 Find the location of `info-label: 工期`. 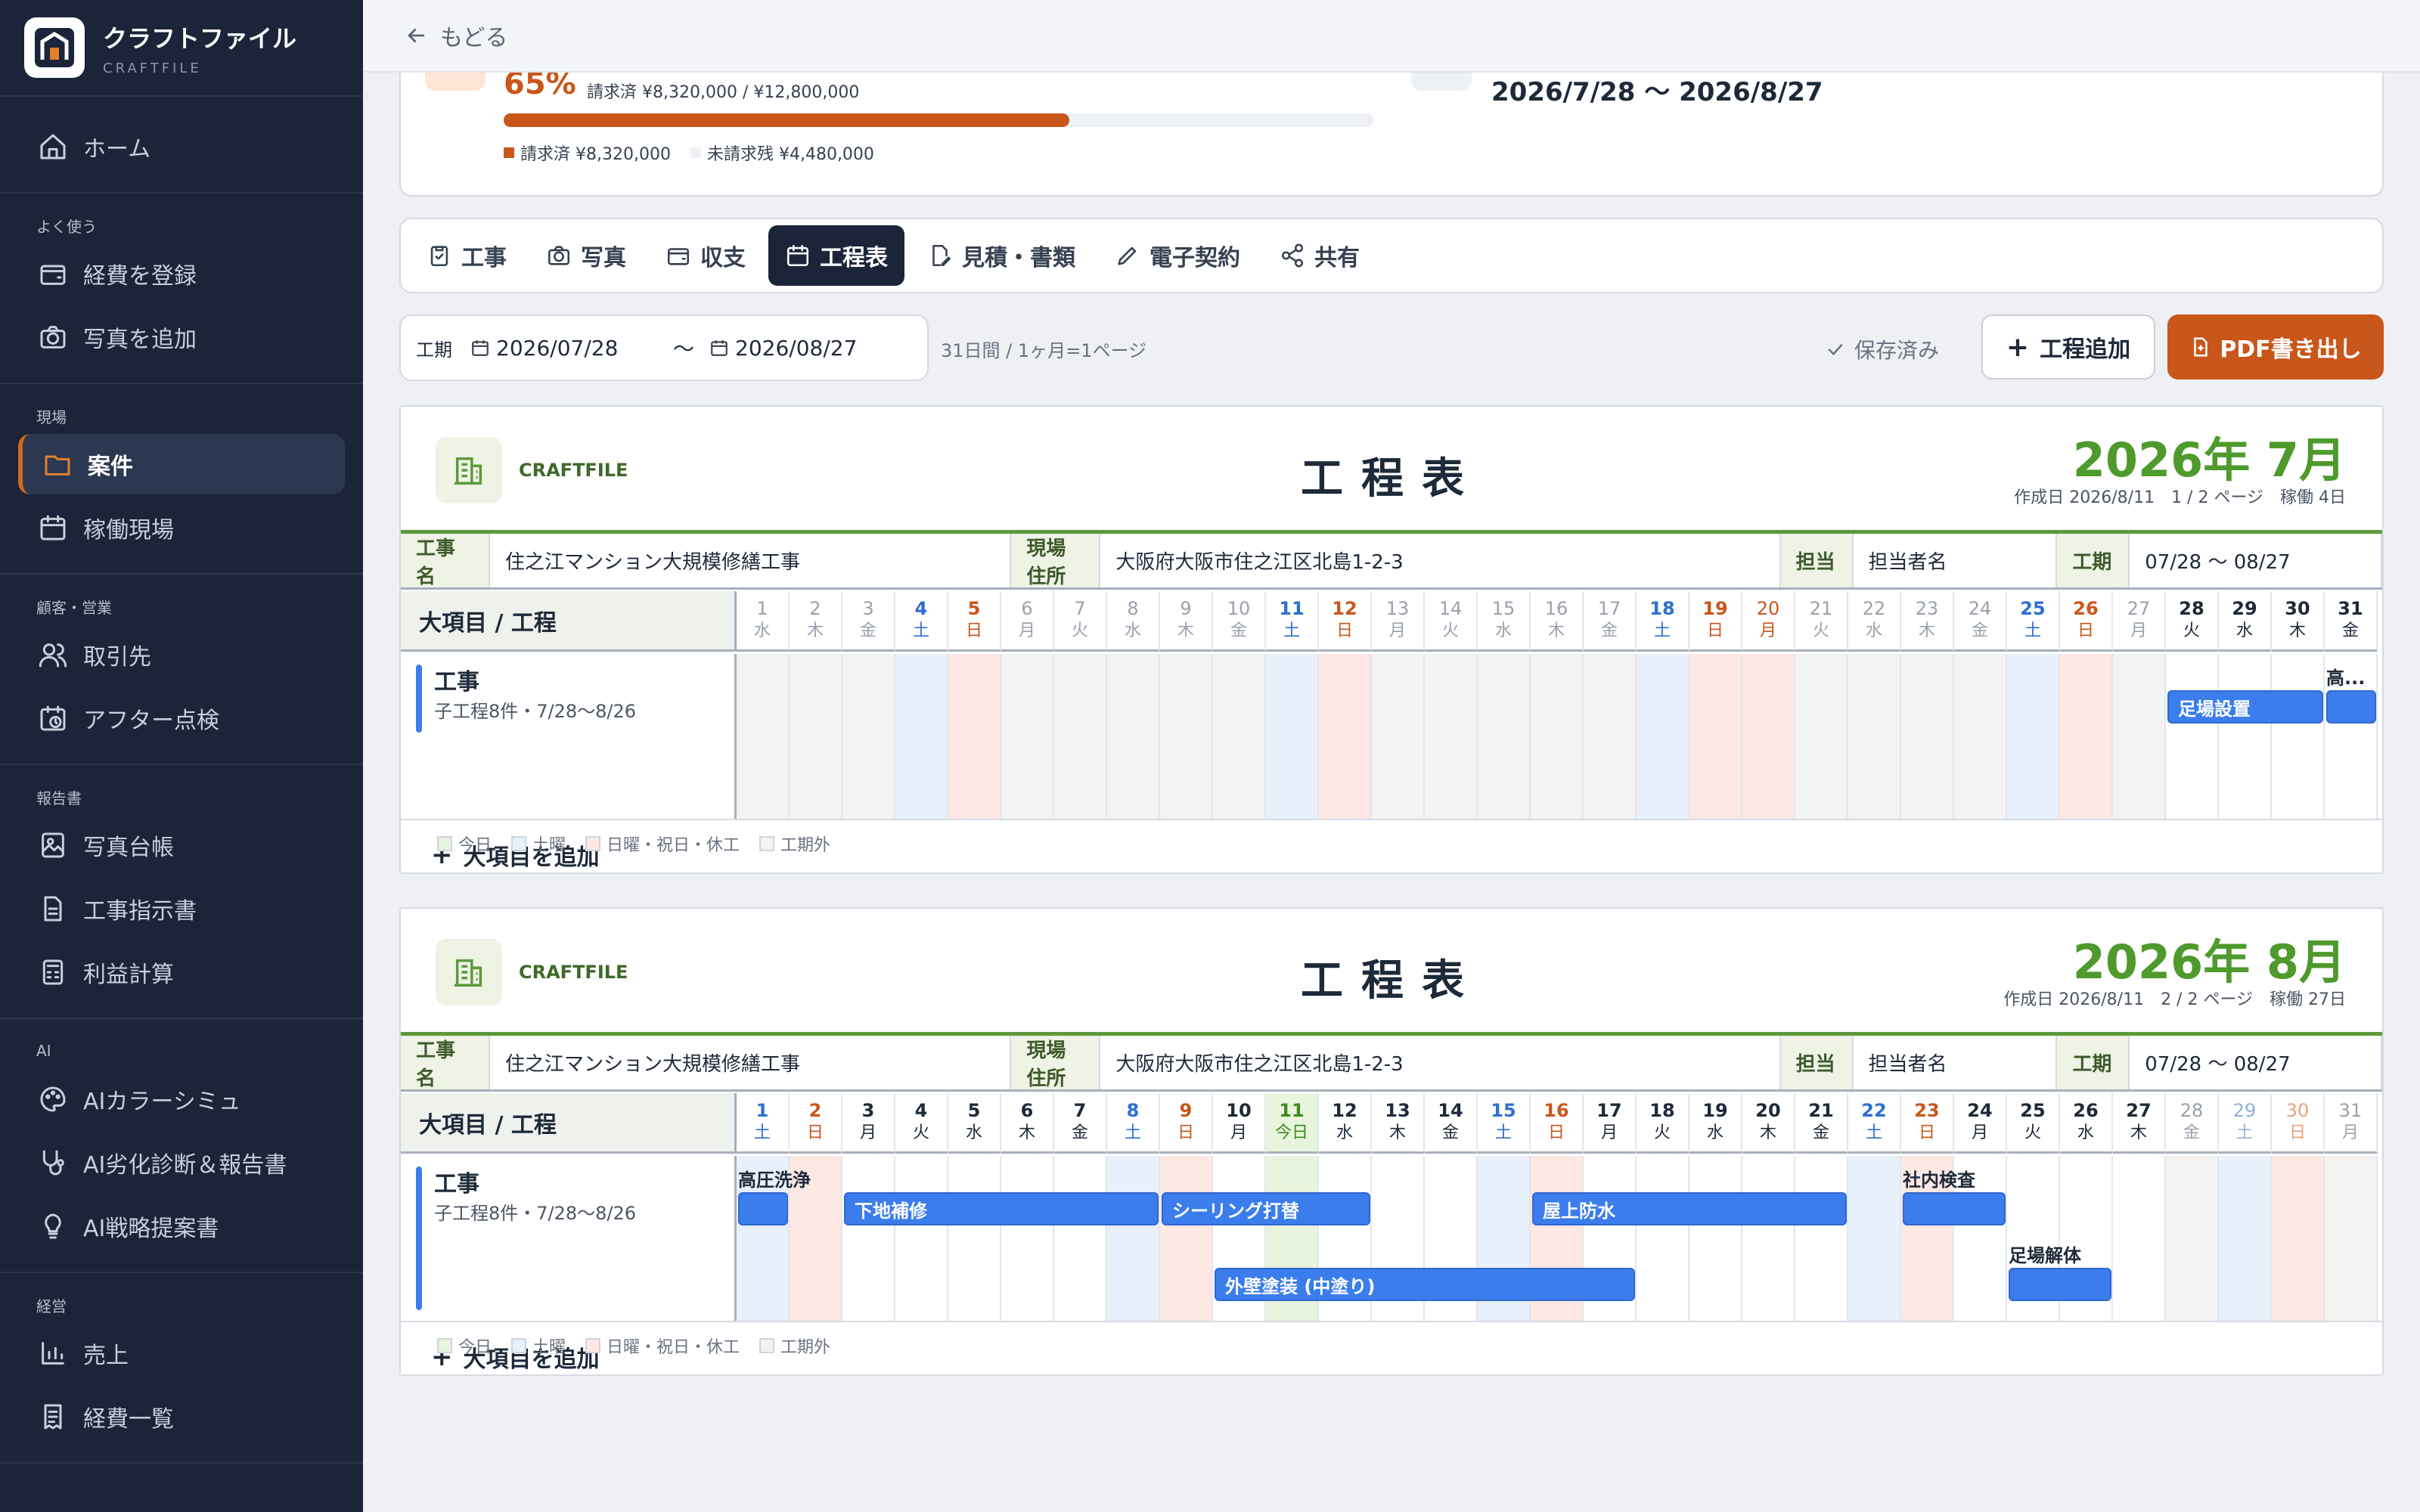

info-label: 工期 is located at coordinates (2093, 560).